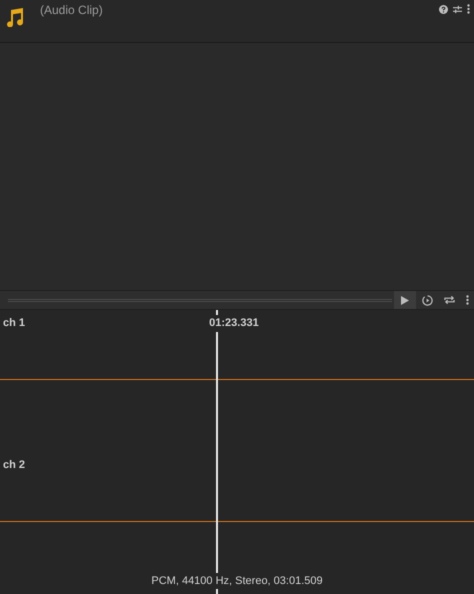 Image resolution: width=474 pixels, height=594 pixels. I want to click on replay-icon, so click(427, 300).